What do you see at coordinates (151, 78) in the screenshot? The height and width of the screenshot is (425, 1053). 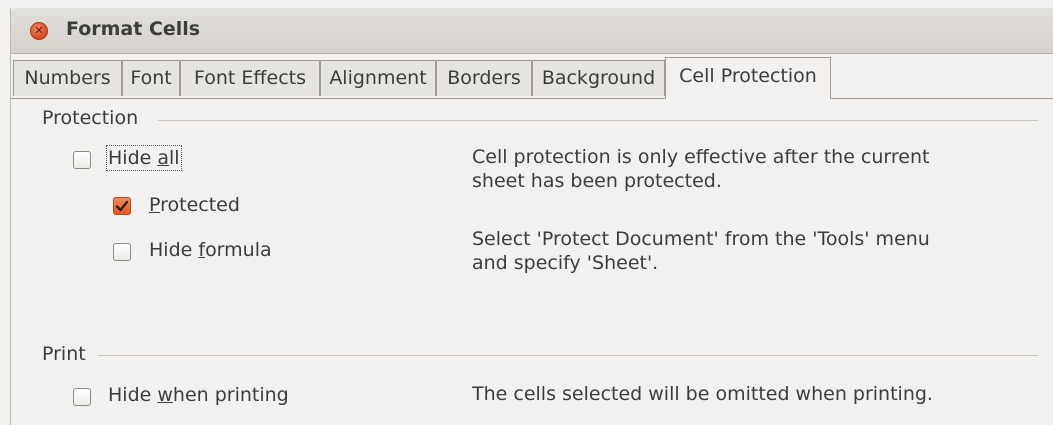 I see `tab-font: Font` at bounding box center [151, 78].